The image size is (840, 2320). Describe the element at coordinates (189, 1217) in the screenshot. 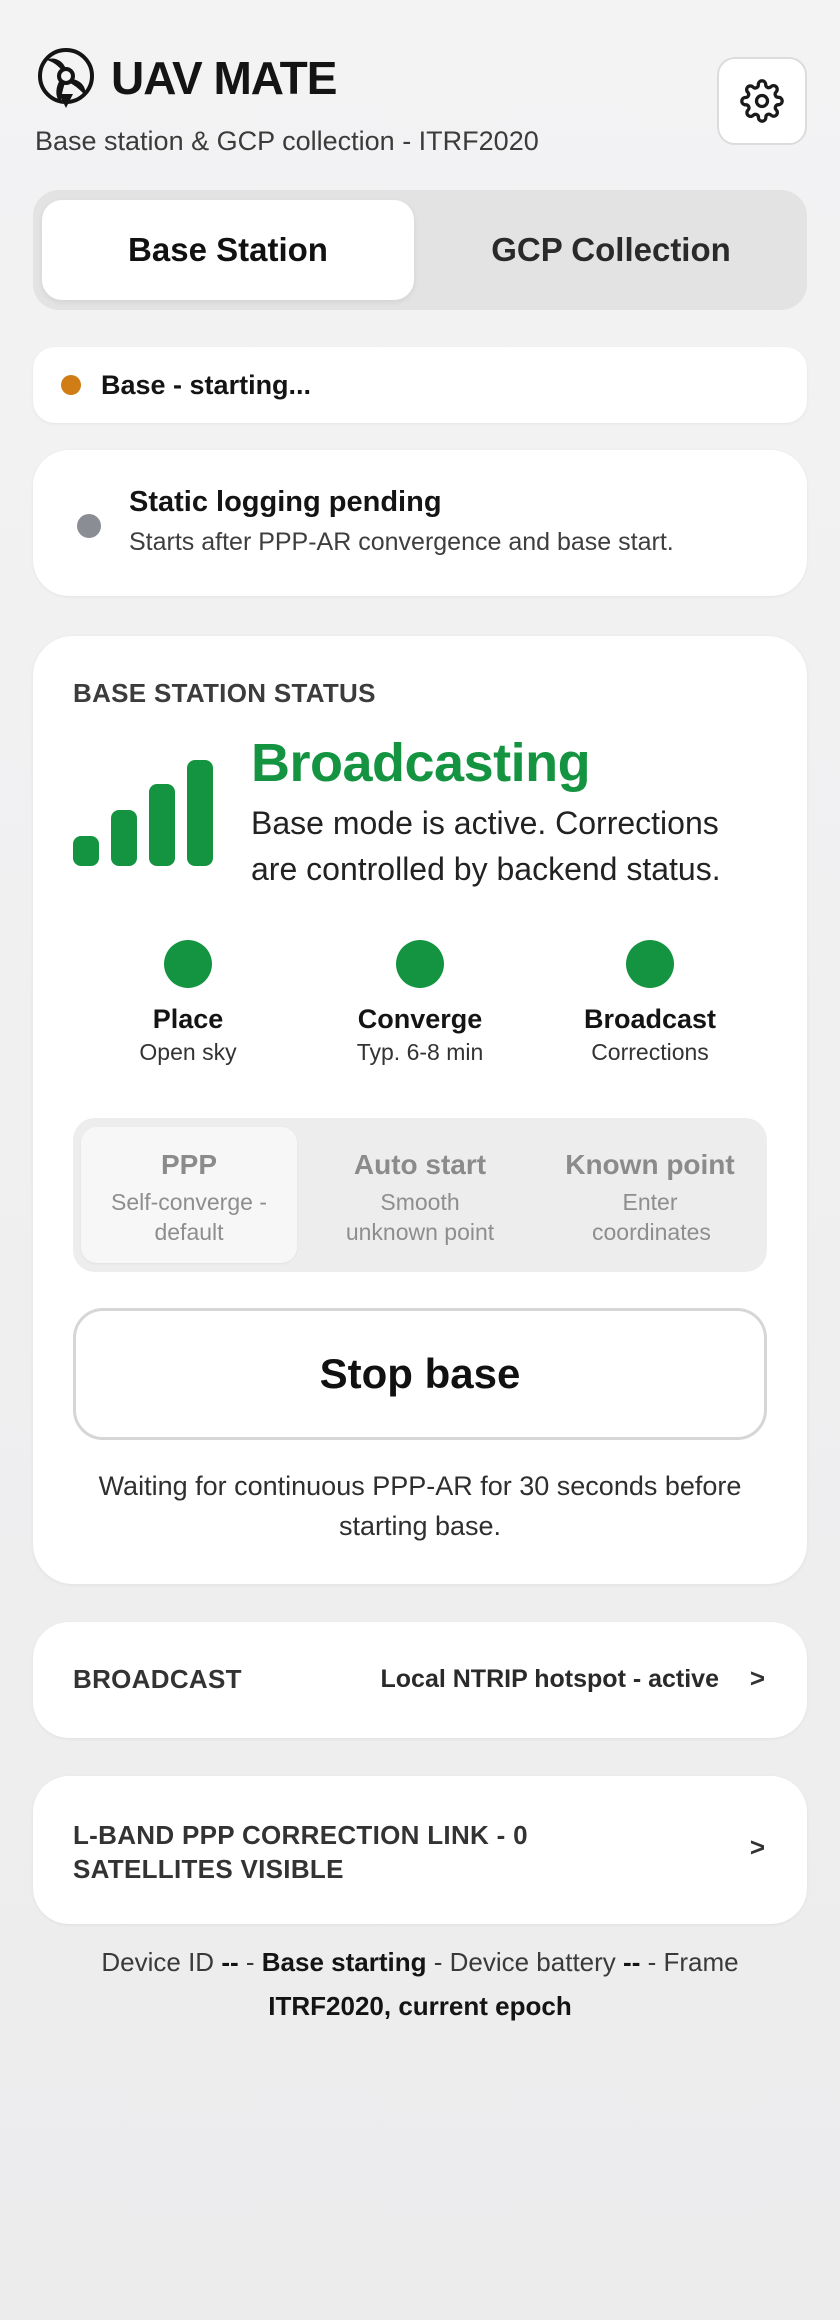

I see `mode-sub: Self-converge - default` at that location.